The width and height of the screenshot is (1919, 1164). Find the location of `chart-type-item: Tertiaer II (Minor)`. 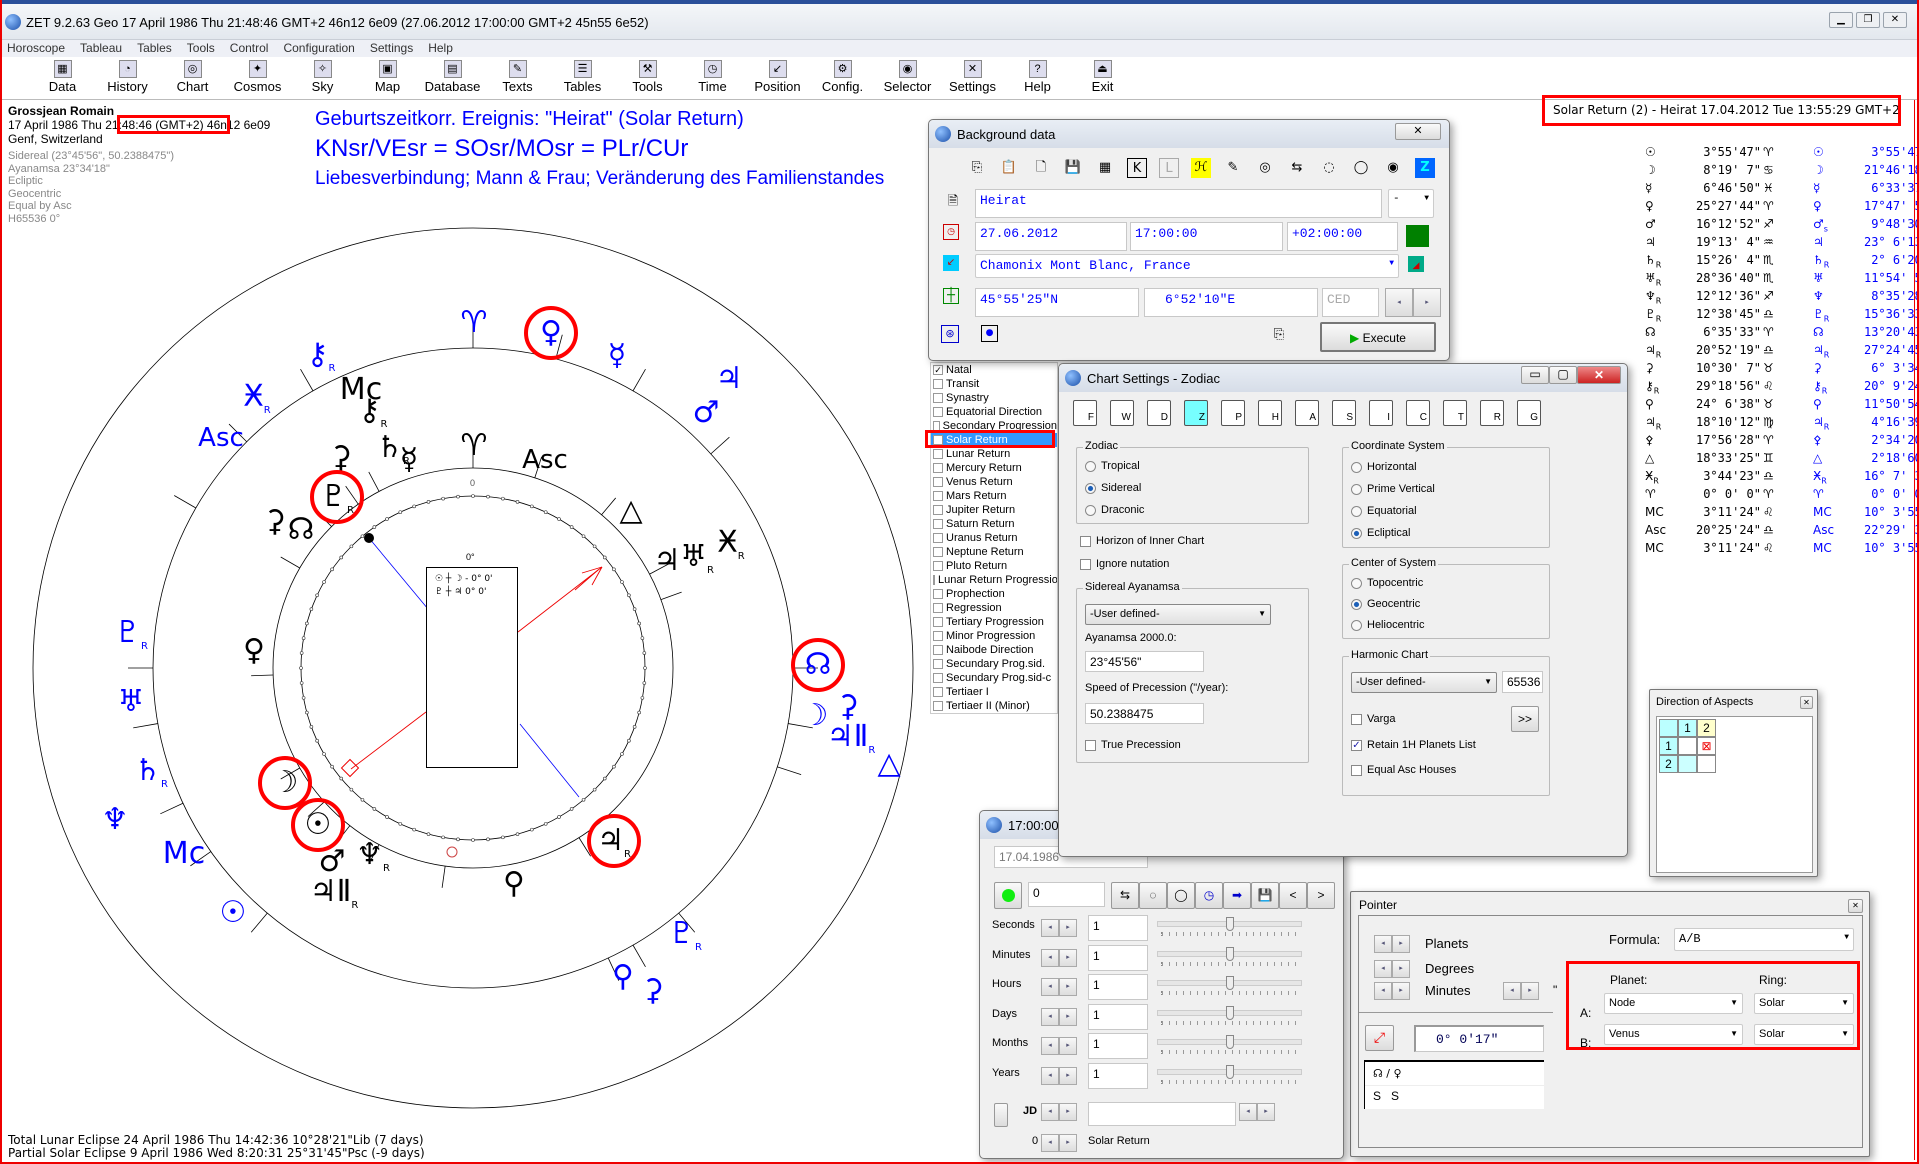

chart-type-item: Tertiaer II (Minor) is located at coordinates (994, 706).